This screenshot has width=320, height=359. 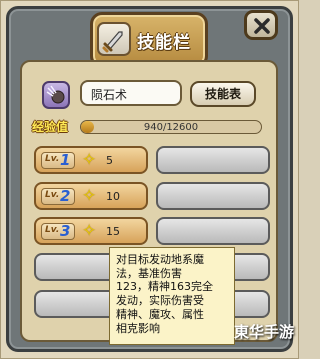 I want to click on slot-value: 10, so click(x=113, y=196).